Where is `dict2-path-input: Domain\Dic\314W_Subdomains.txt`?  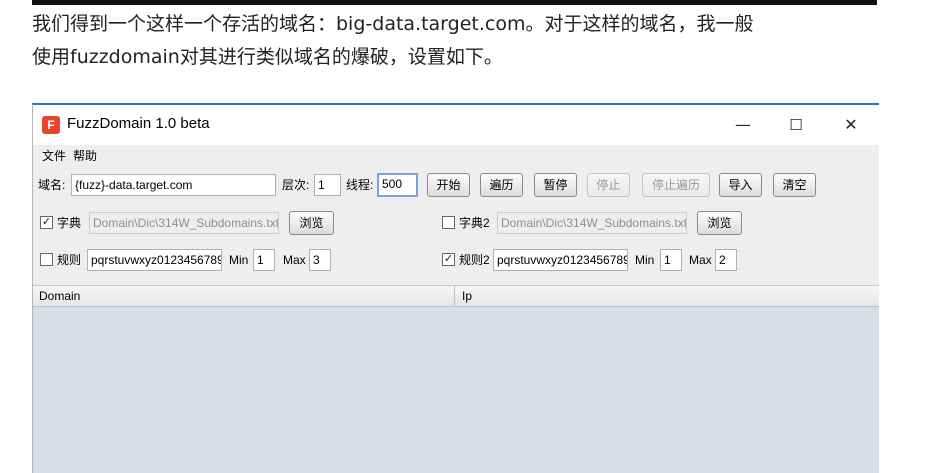
dict2-path-input: Domain\Dic\314W_Subdomains.txt is located at coordinates (592, 223).